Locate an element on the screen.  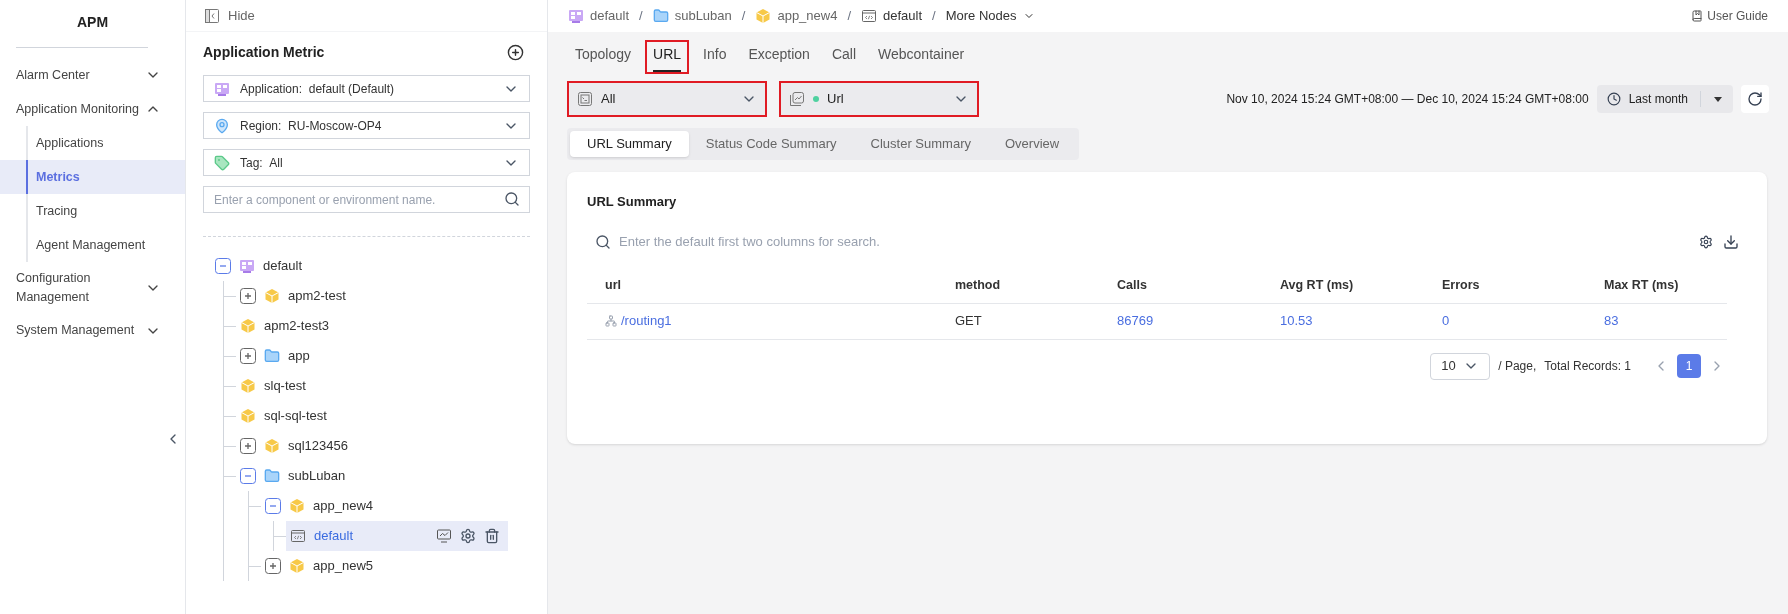
terminal-icon is located at coordinates (585, 99).